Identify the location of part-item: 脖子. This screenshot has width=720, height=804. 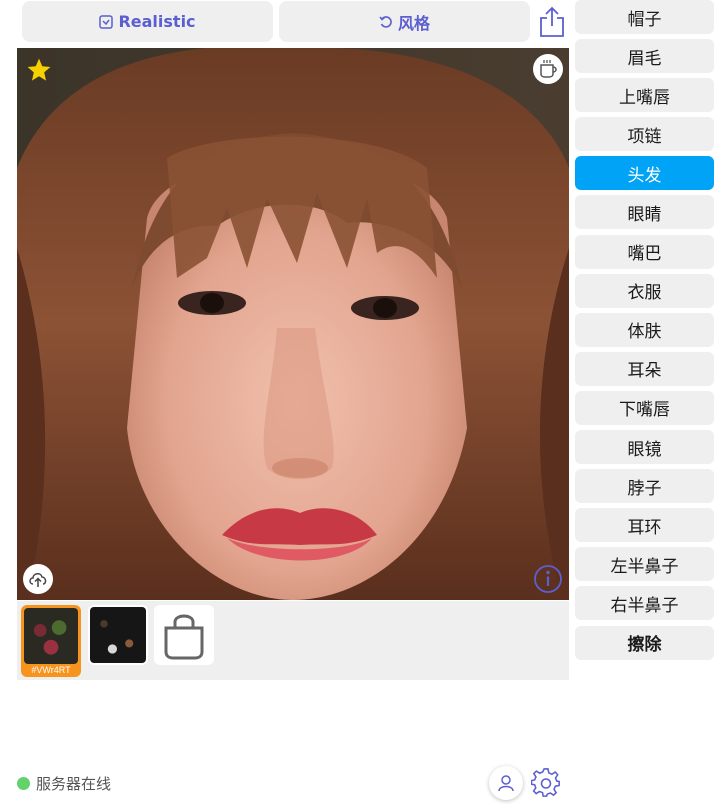
(644, 486).